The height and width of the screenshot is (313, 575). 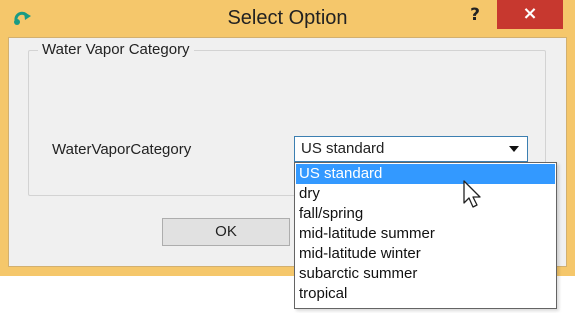 I want to click on chevron-down-icon, so click(x=514, y=149).